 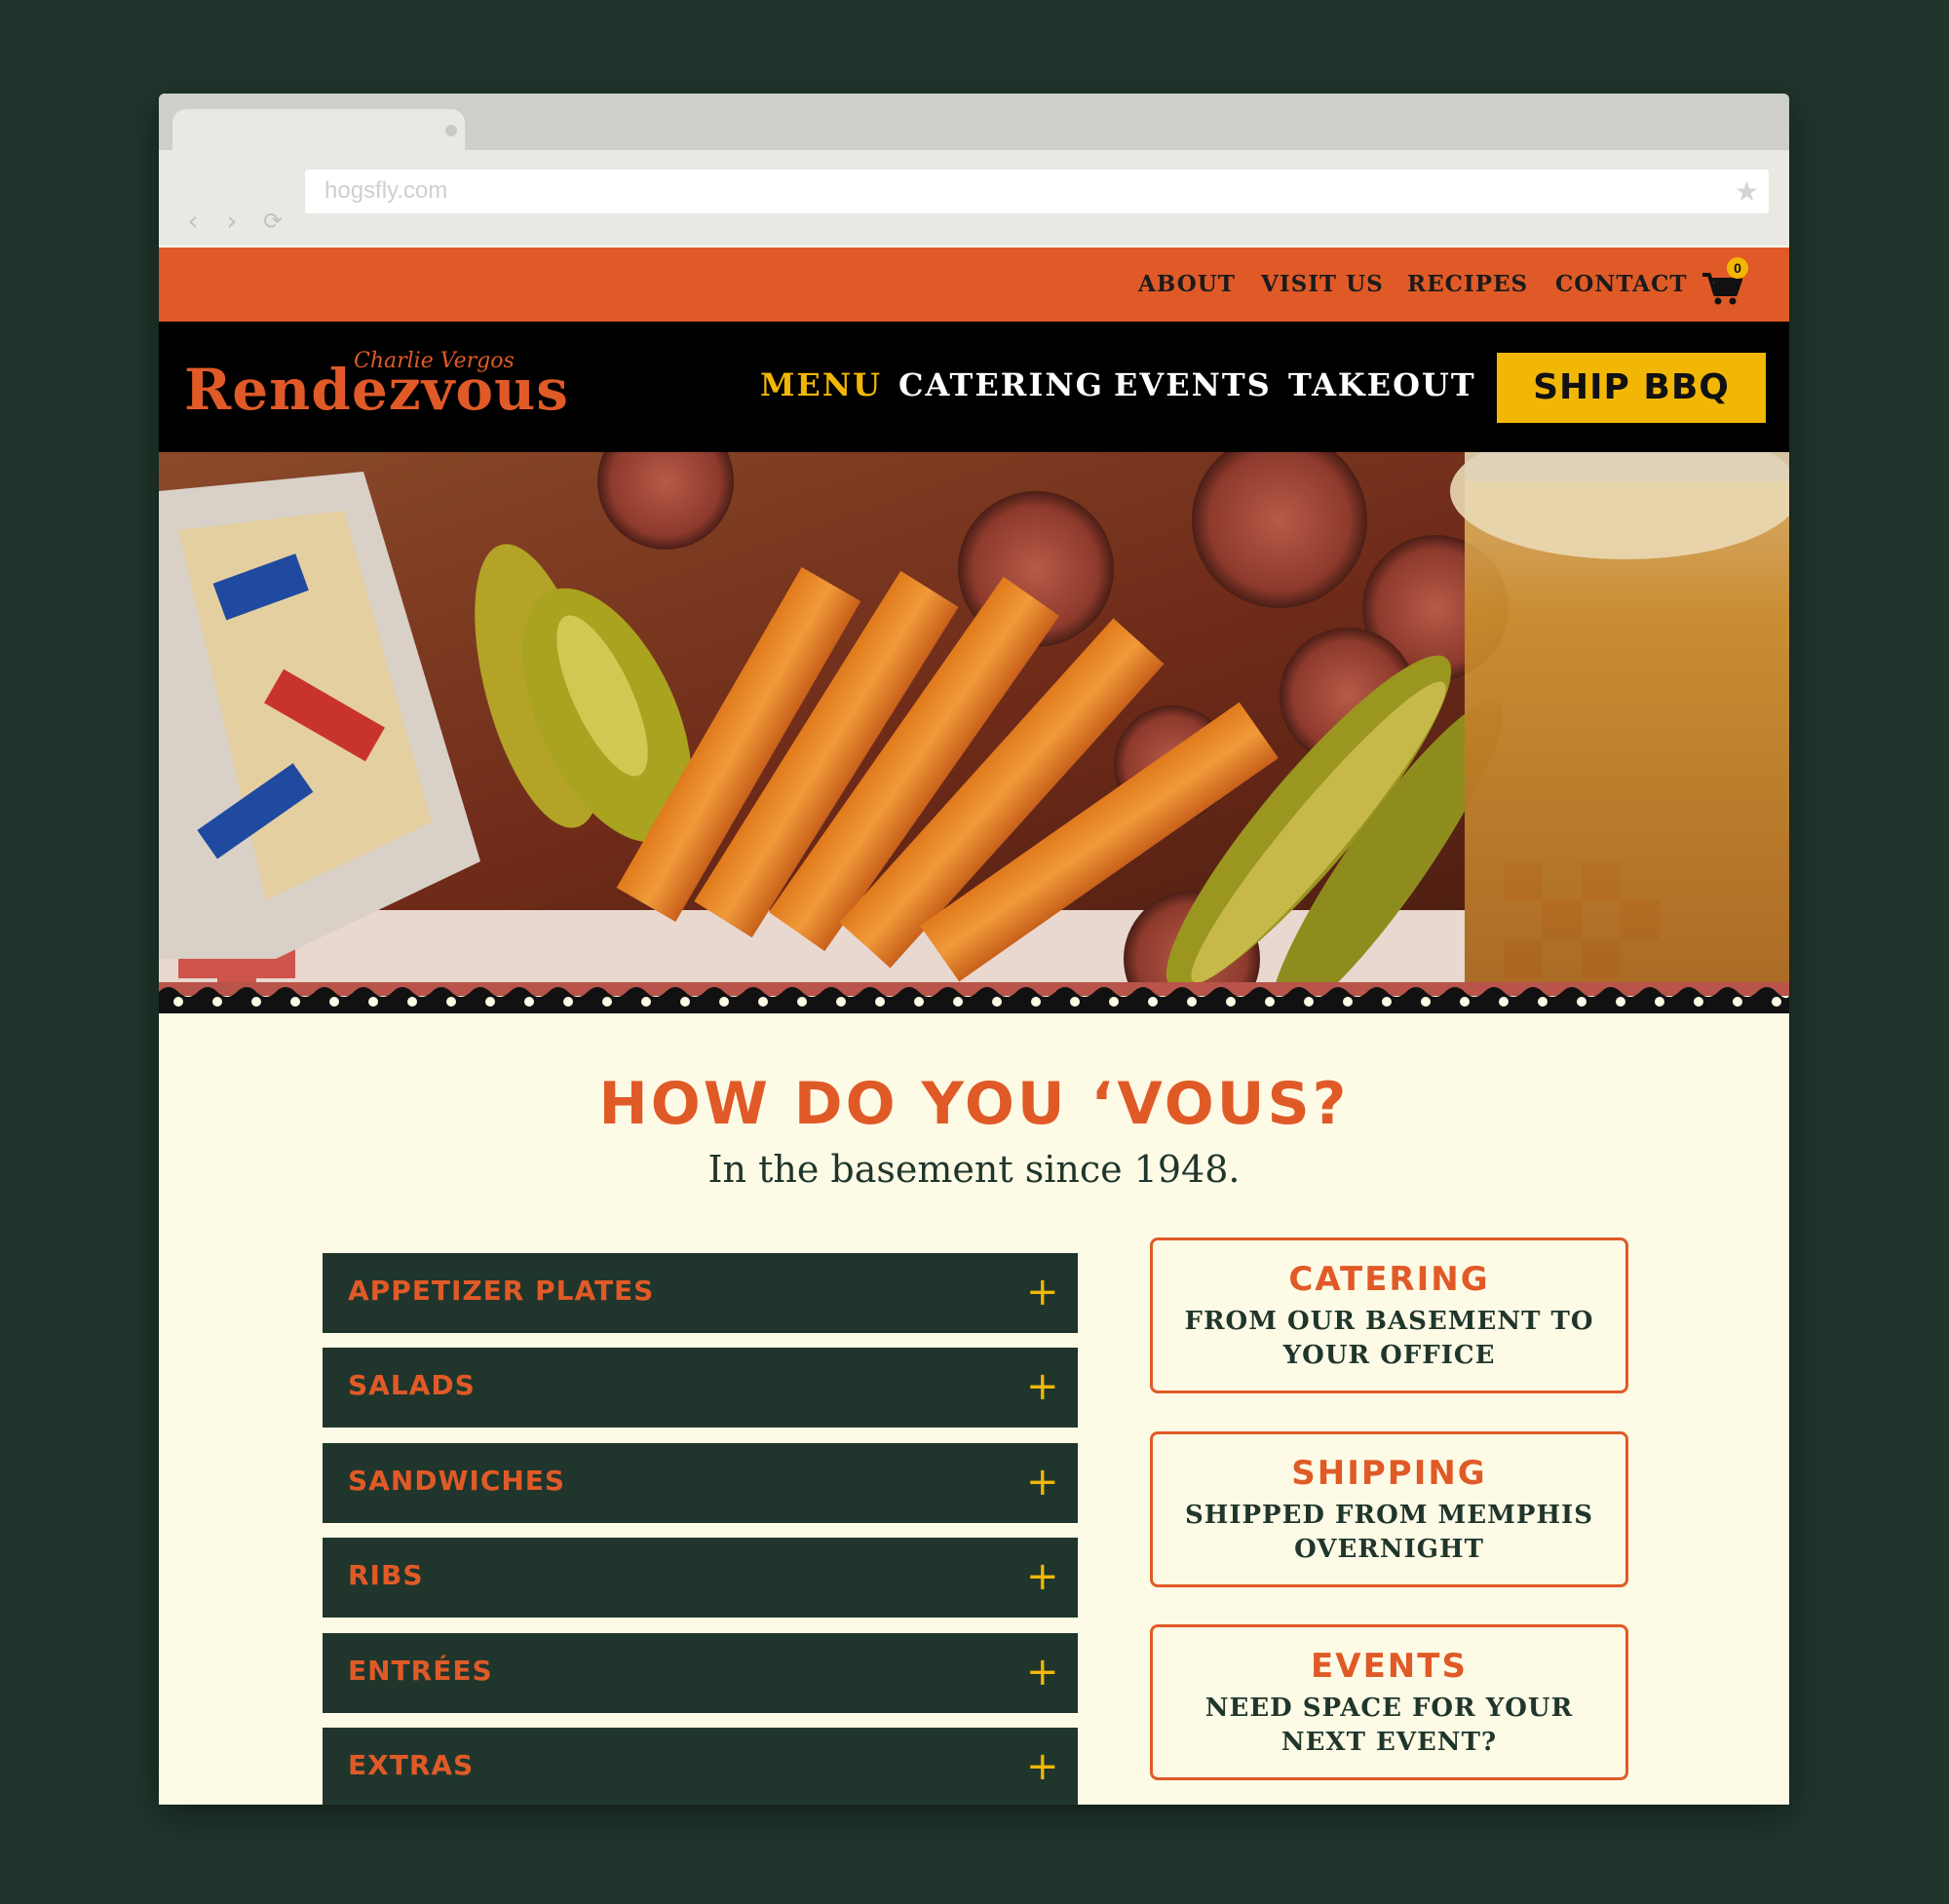 What do you see at coordinates (700, 1578) in the screenshot?
I see `accordion-ribs: RIBS +` at bounding box center [700, 1578].